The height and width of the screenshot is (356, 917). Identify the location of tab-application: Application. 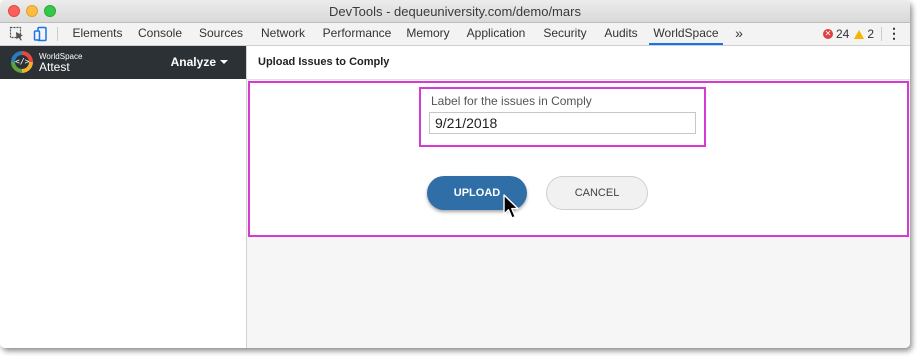
(496, 34).